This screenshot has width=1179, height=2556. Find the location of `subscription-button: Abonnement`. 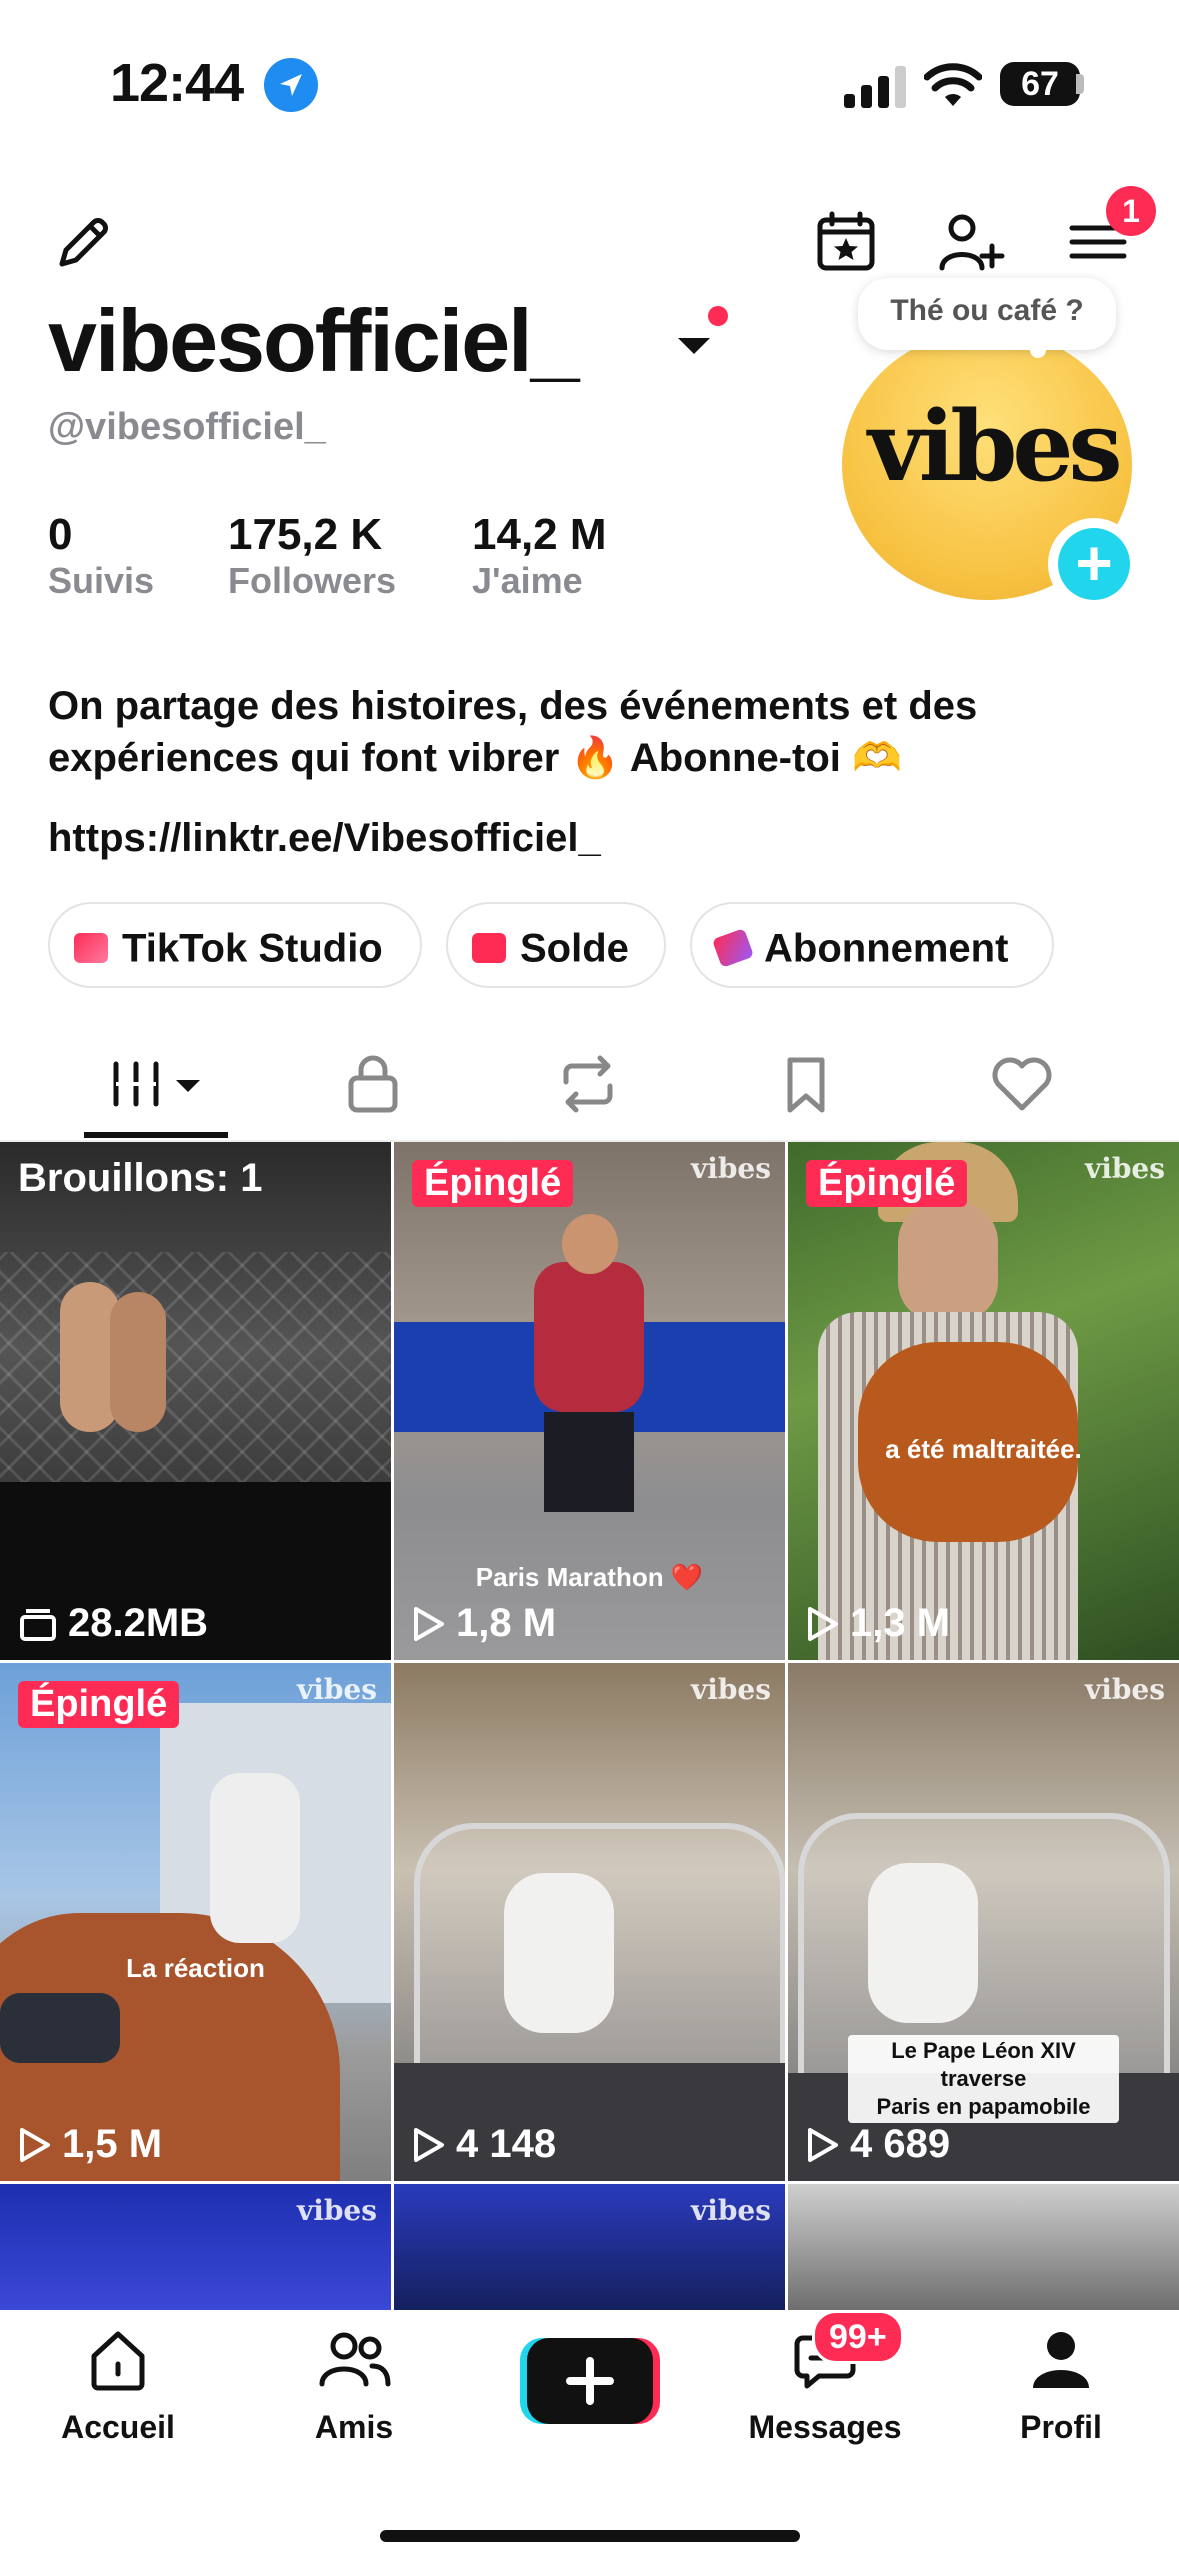

subscription-button: Abonnement is located at coordinates (872, 945).